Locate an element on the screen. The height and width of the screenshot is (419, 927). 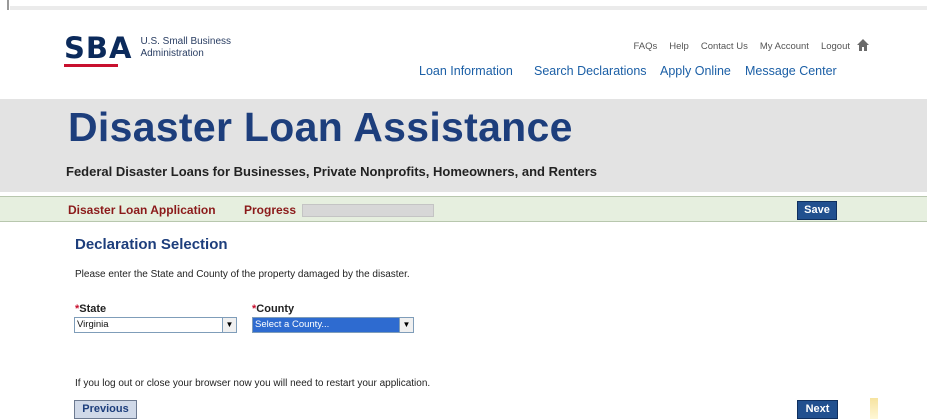
county-label: *County is located at coordinates (273, 309).